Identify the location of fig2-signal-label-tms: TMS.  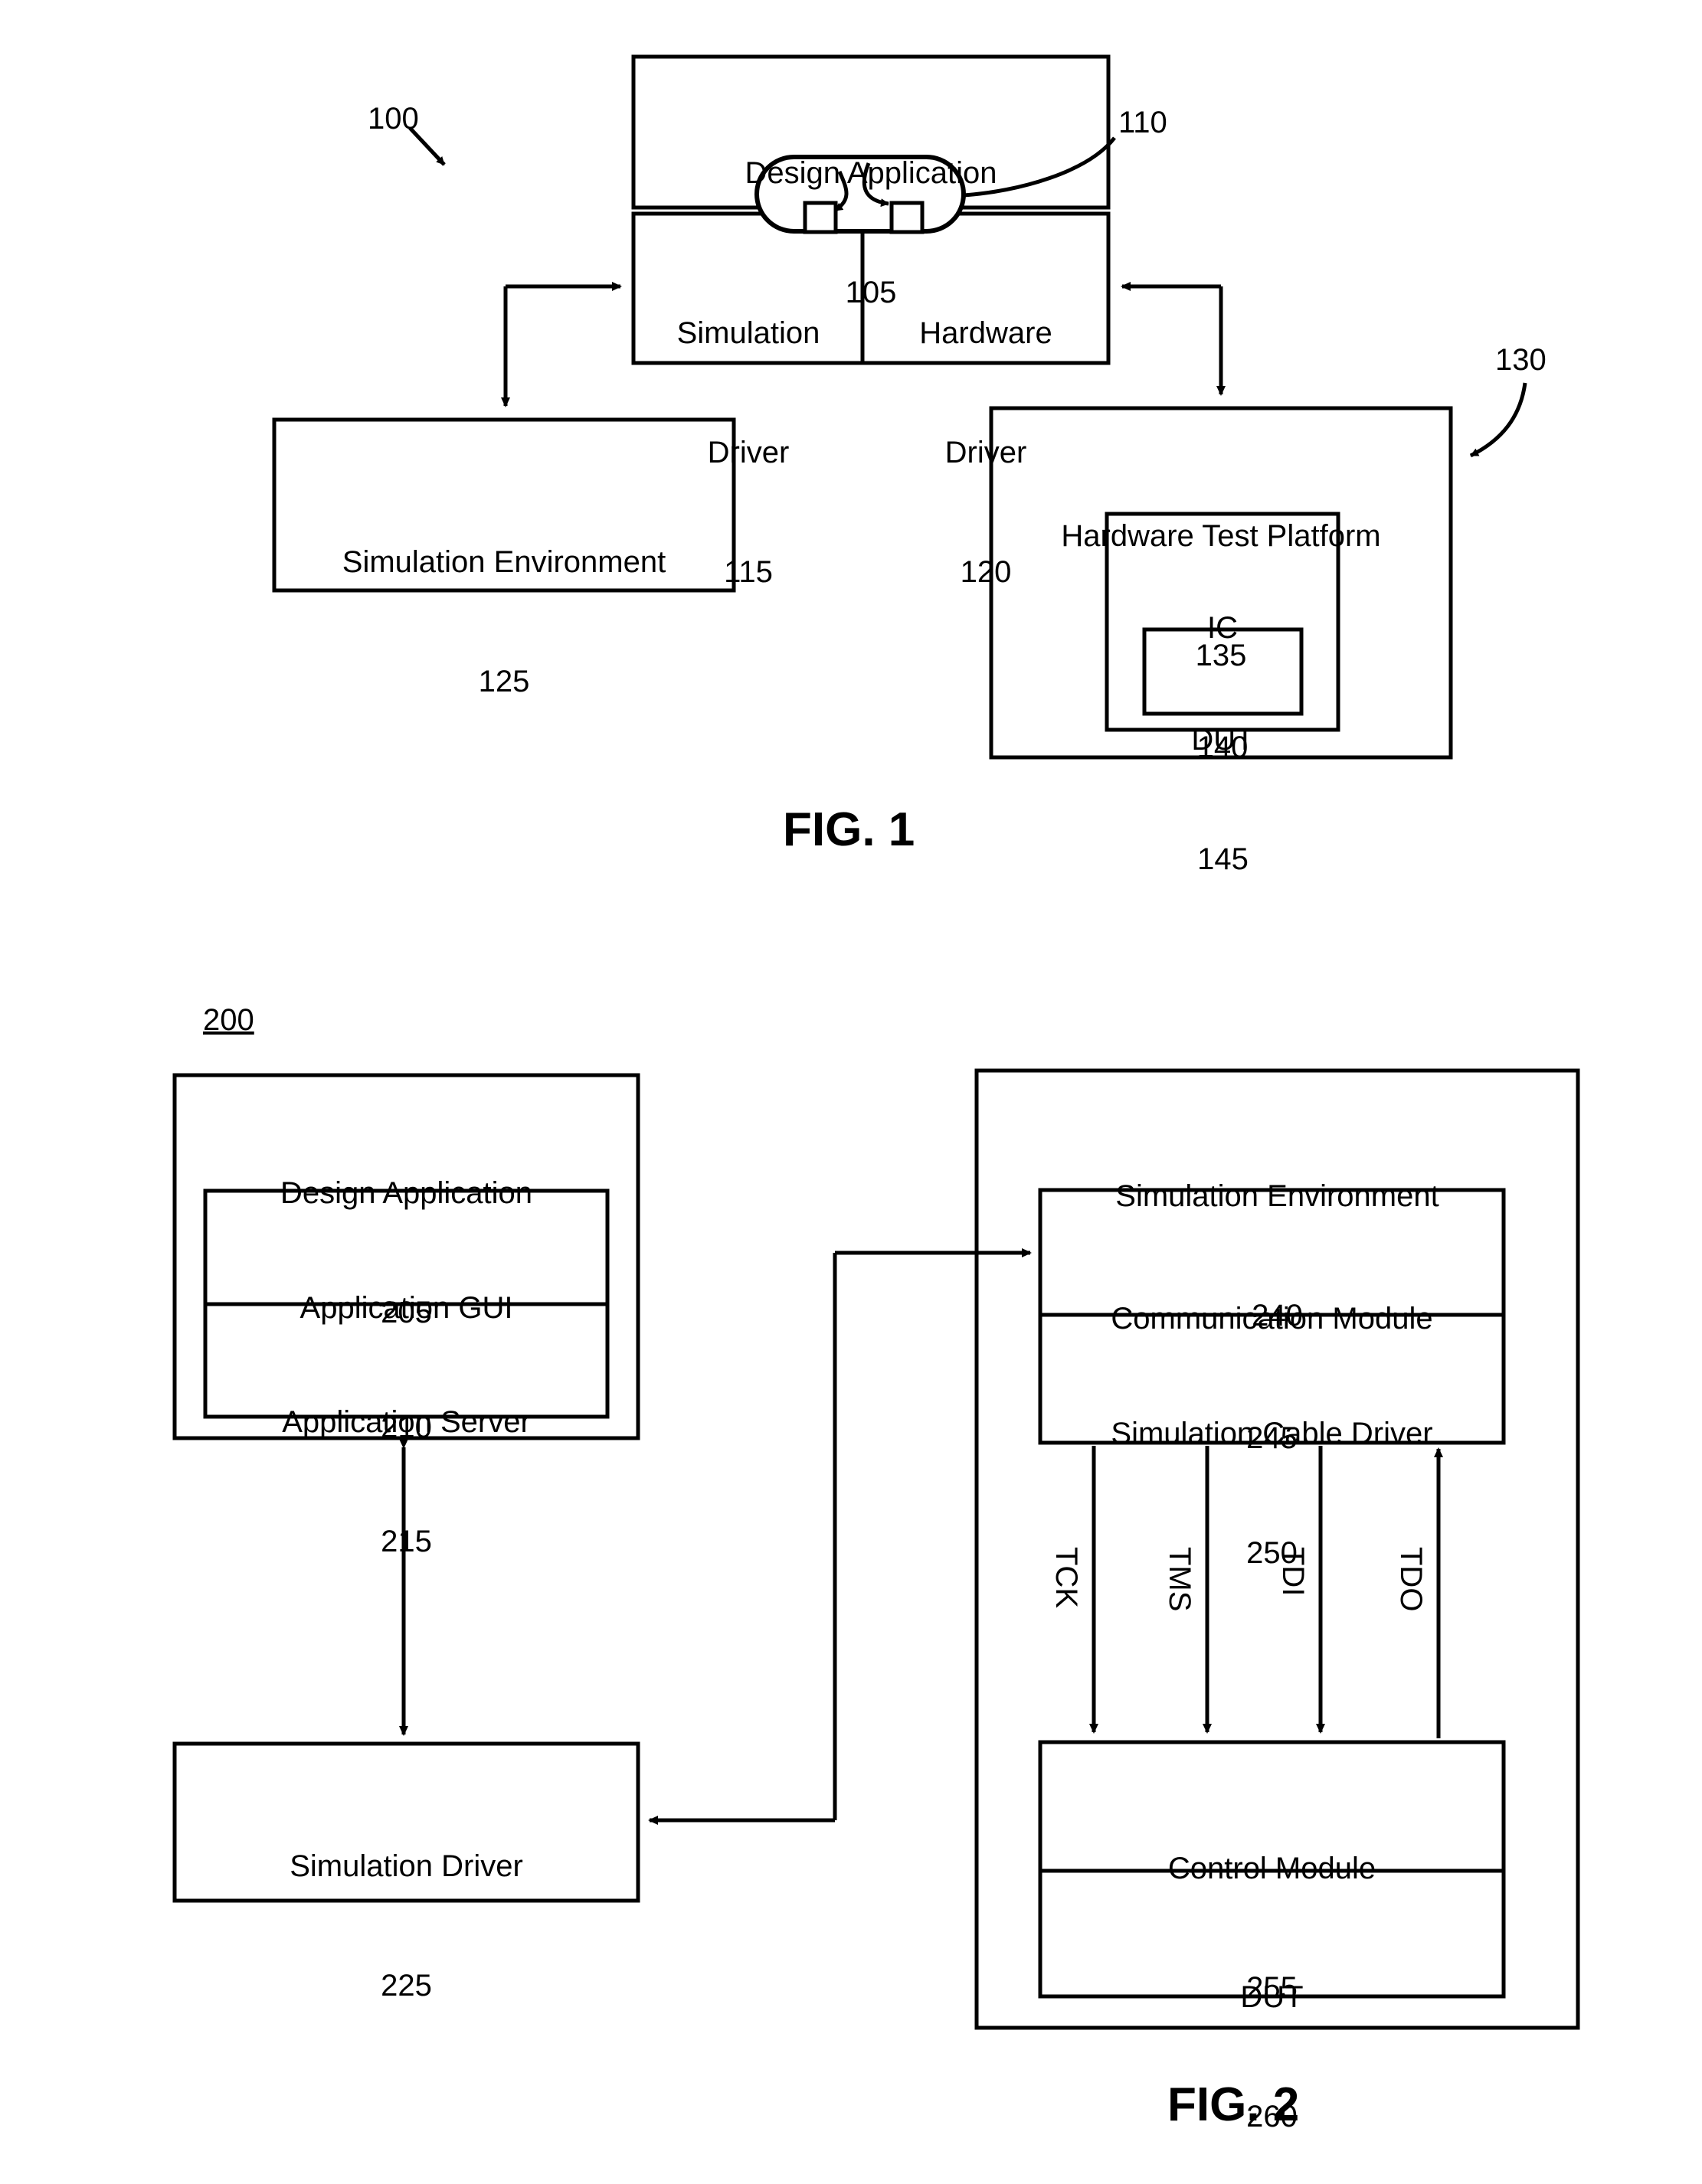
(1179, 1580).